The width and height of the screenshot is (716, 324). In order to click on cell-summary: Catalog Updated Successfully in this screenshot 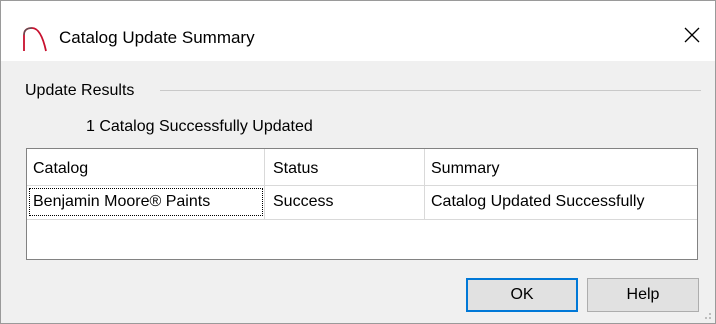, I will do `click(537, 202)`.